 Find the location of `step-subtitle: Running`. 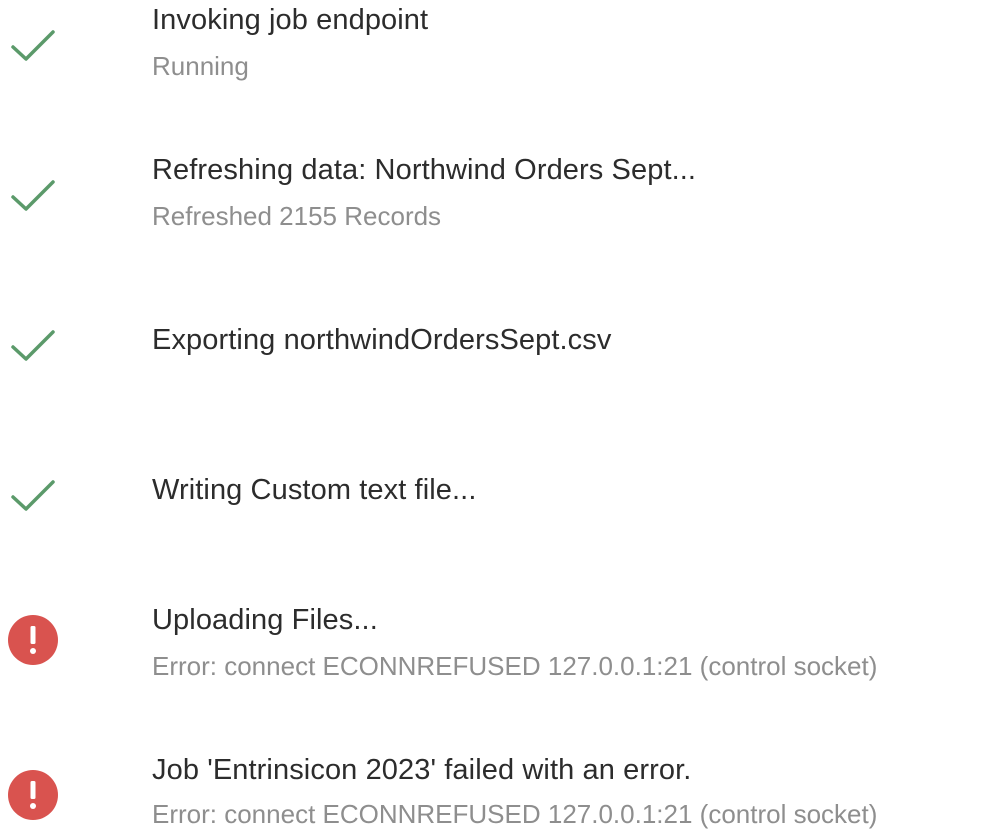

step-subtitle: Running is located at coordinates (200, 66).